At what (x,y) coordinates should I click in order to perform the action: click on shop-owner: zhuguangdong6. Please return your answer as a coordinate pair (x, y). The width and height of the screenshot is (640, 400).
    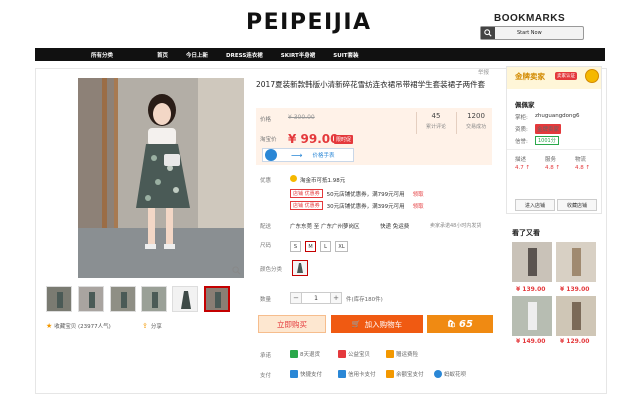
    Looking at the image, I should click on (557, 116).